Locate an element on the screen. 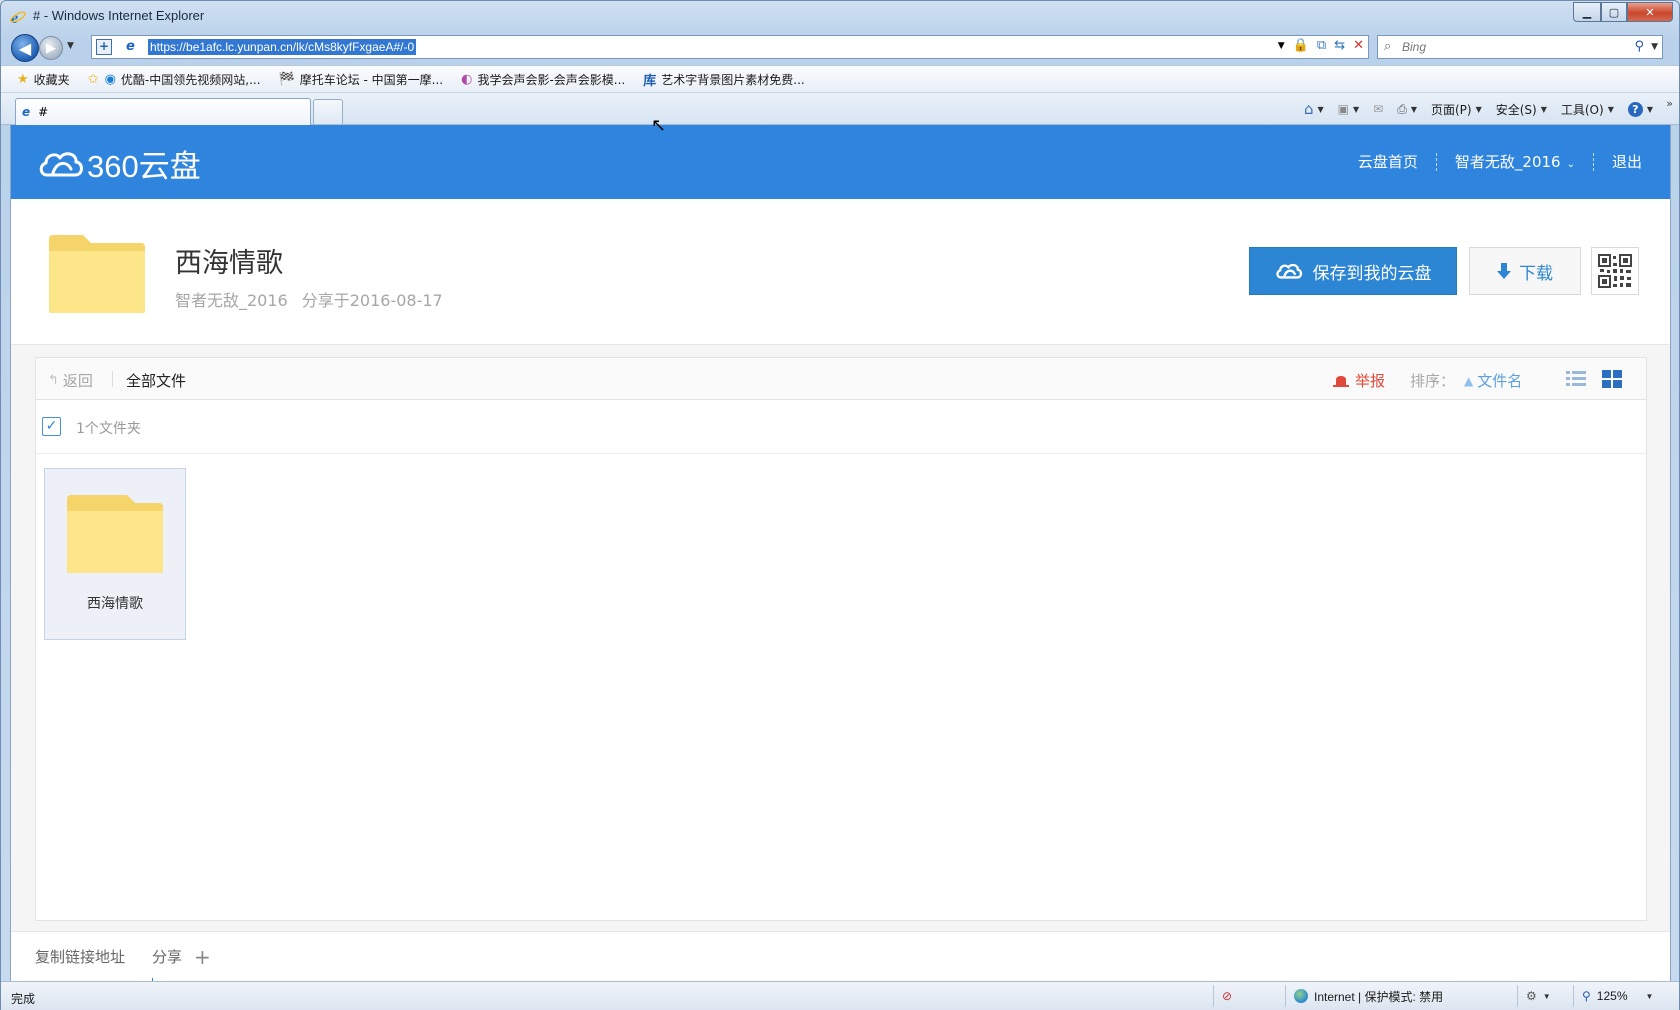 The height and width of the screenshot is (1010, 1680). file-tile: 西海情歌 is located at coordinates (115, 554).